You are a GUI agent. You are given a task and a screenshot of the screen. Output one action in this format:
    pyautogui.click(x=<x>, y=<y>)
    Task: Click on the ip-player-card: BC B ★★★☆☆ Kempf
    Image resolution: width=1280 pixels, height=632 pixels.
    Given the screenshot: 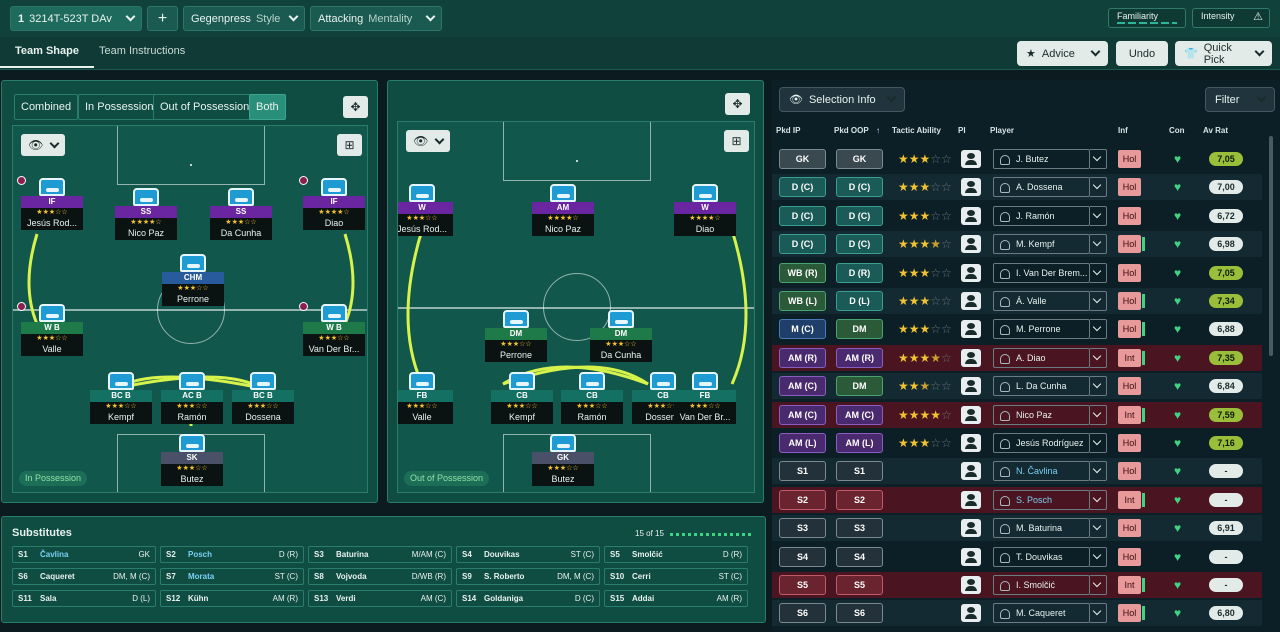 What is the action you would take?
    pyautogui.click(x=121, y=398)
    